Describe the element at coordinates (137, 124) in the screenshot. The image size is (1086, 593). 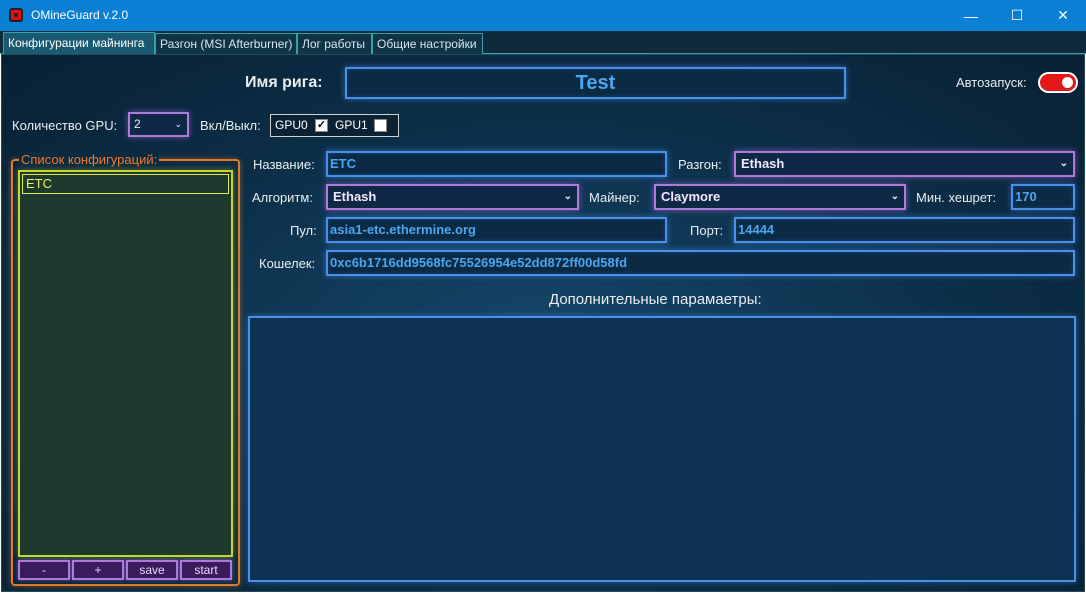
I see `gpu-count-value: 2` at that location.